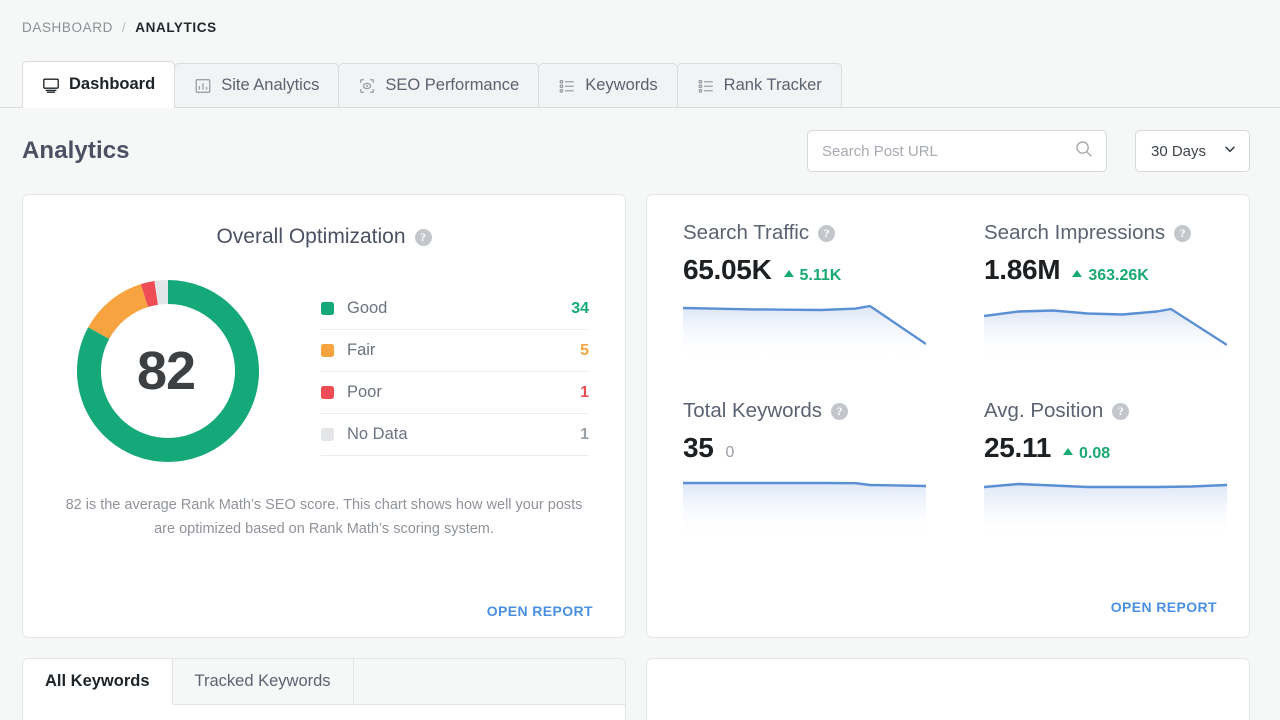 The height and width of the screenshot is (720, 1280). Describe the element at coordinates (203, 86) in the screenshot. I see `bar-chart-icon` at that location.